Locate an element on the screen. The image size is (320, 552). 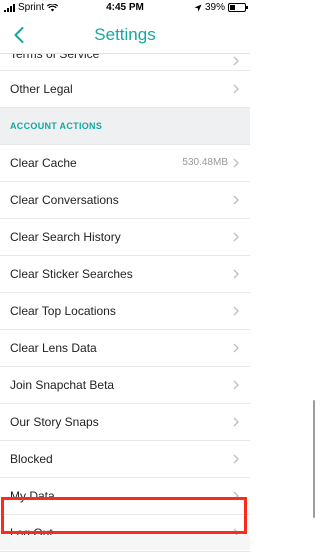
settings-row-clear-sticker-searches: Clear Sticker Searches is located at coordinates (125, 274).